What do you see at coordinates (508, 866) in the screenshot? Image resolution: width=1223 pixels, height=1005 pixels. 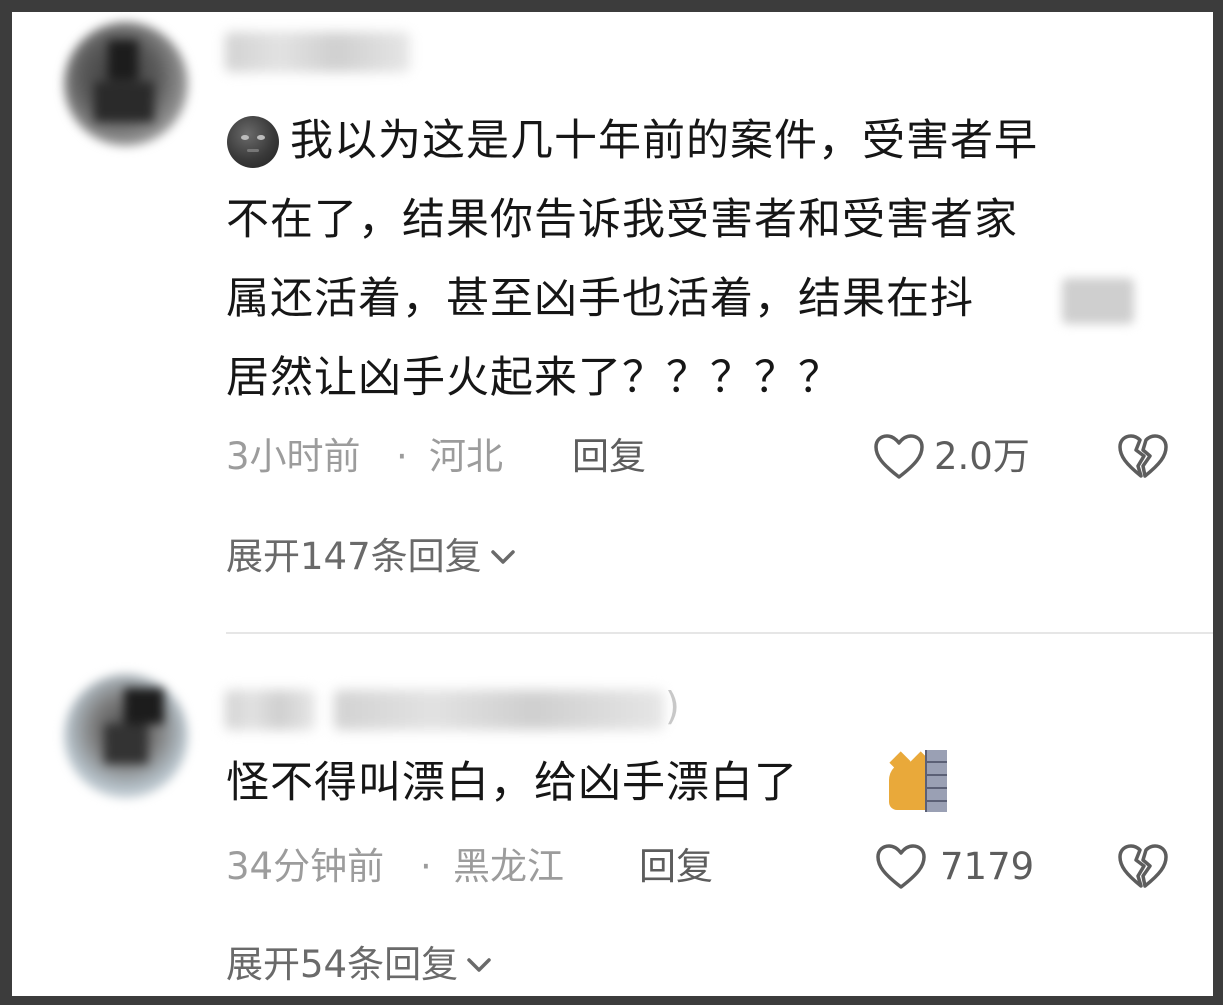 I see `comment-location: 黑龙江` at bounding box center [508, 866].